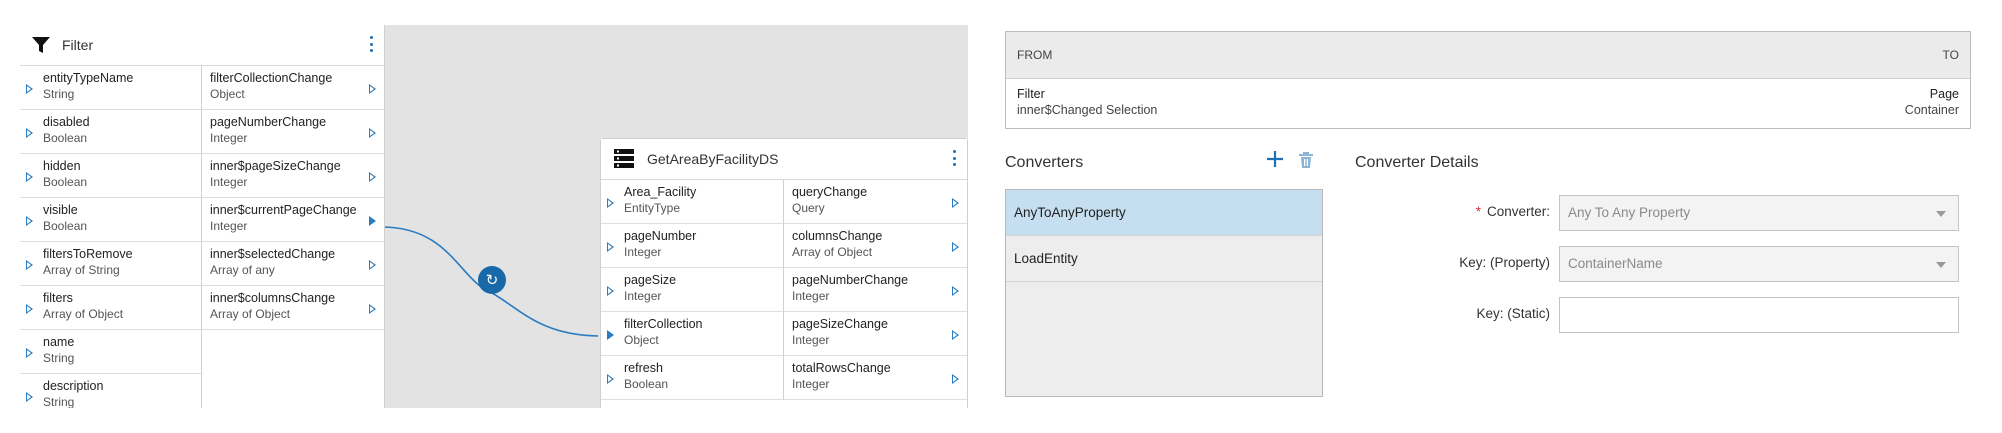  Describe the element at coordinates (1417, 162) in the screenshot. I see `converter-details-title: Converter Details` at that location.